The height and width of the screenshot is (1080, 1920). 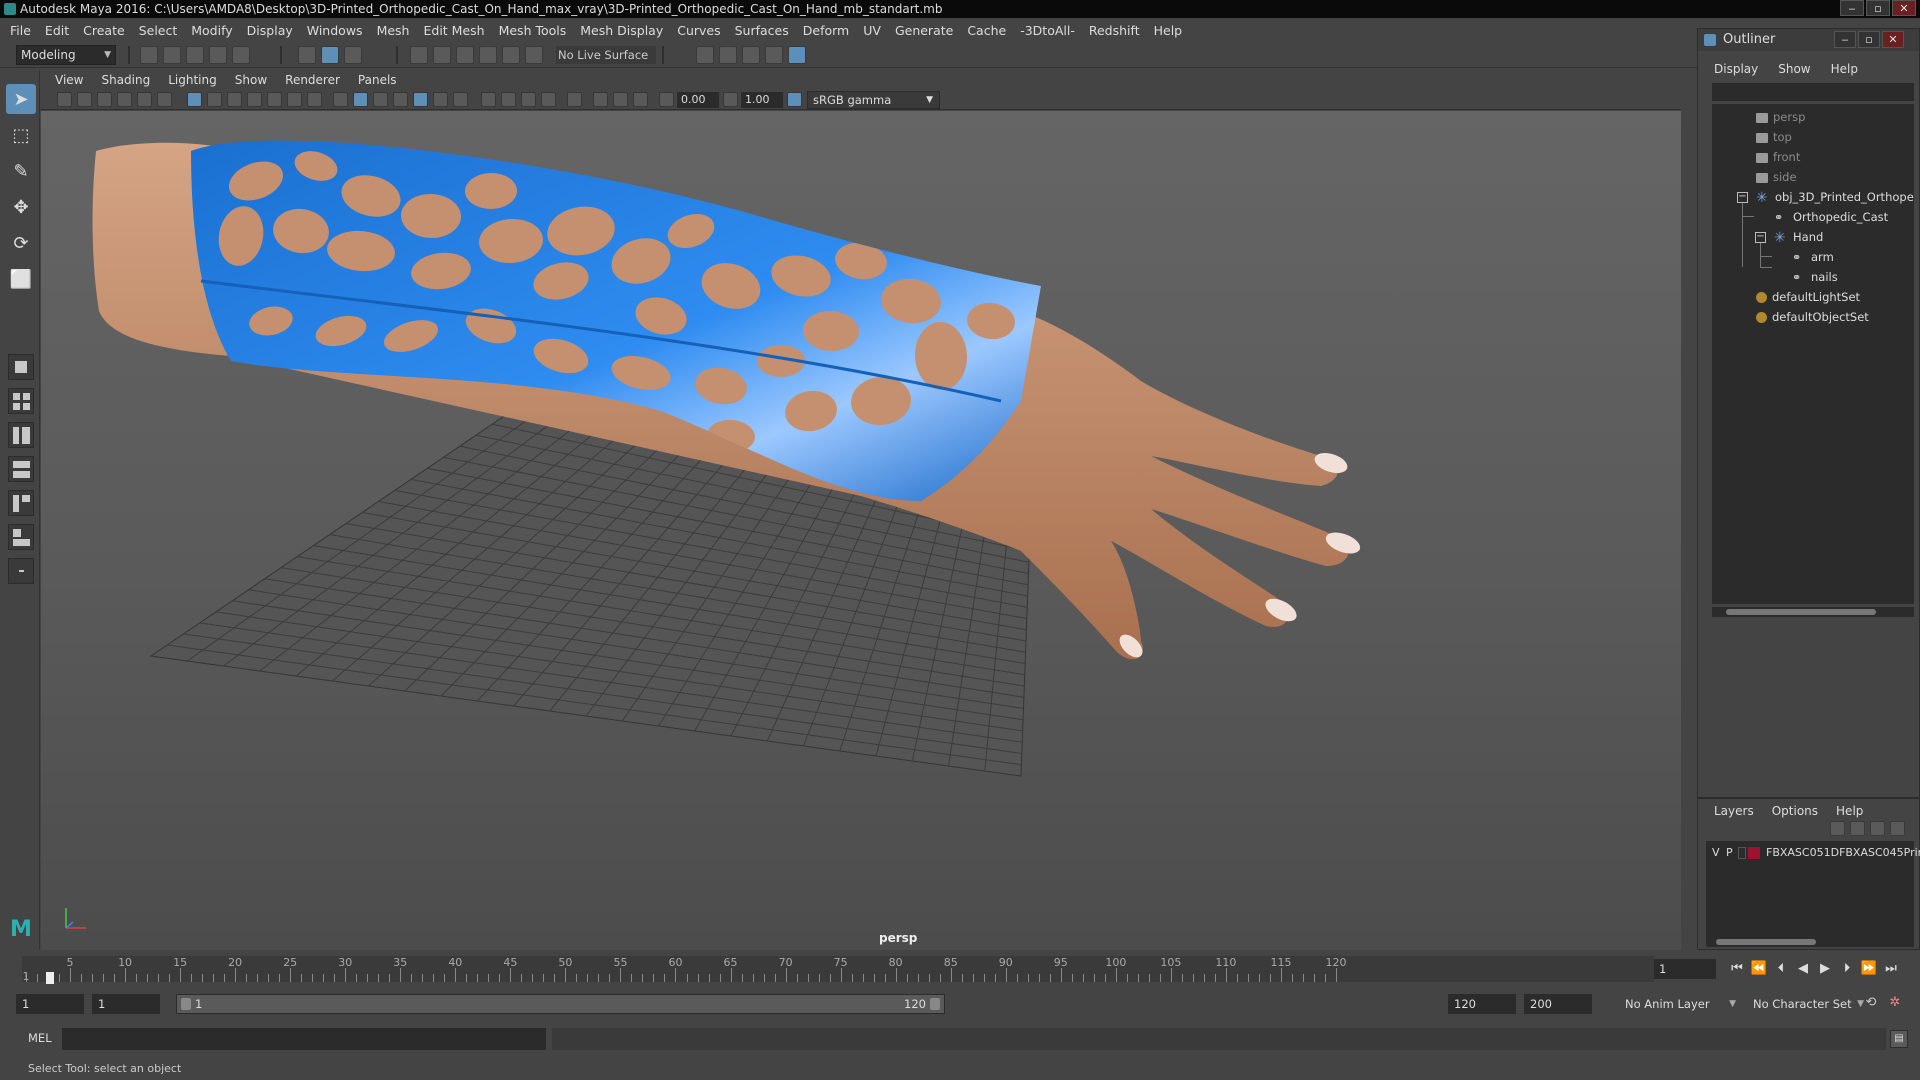 I want to click on animation-end-field: 200, so click(x=1558, y=1004).